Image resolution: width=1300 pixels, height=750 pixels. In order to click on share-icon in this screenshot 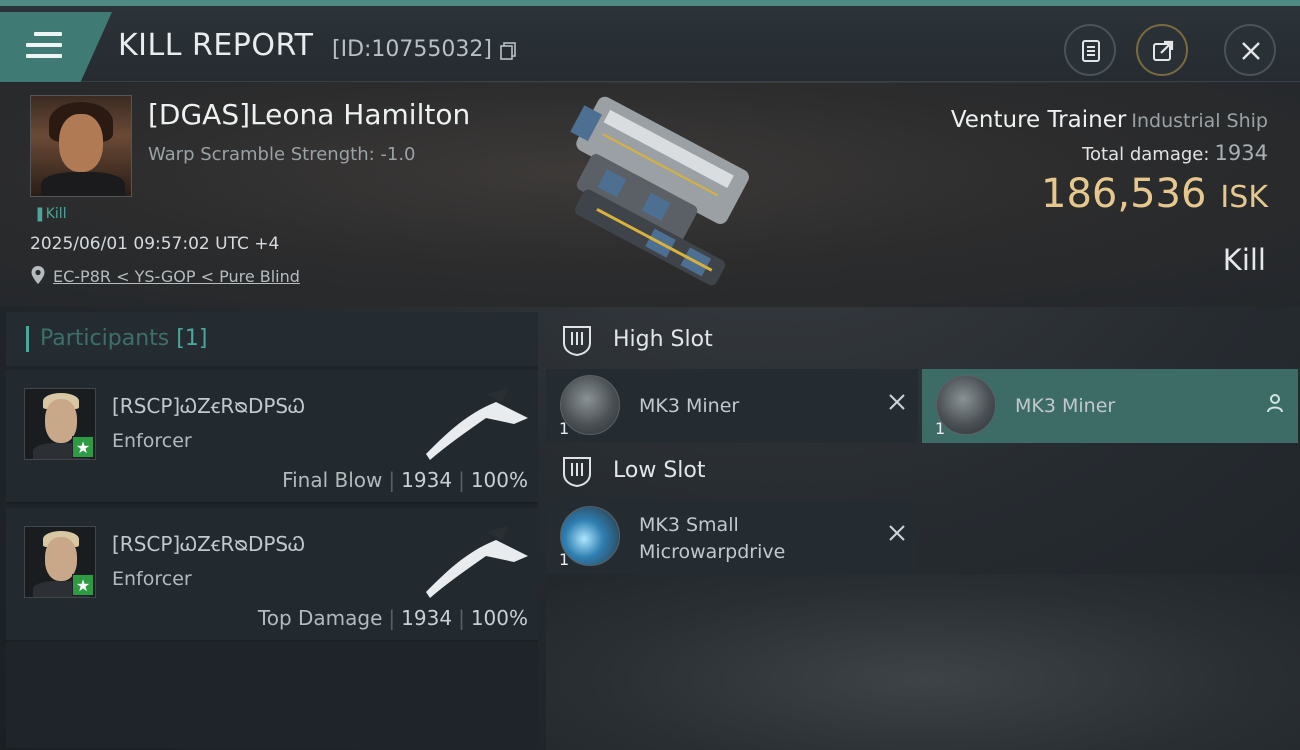, I will do `click(1163, 50)`.